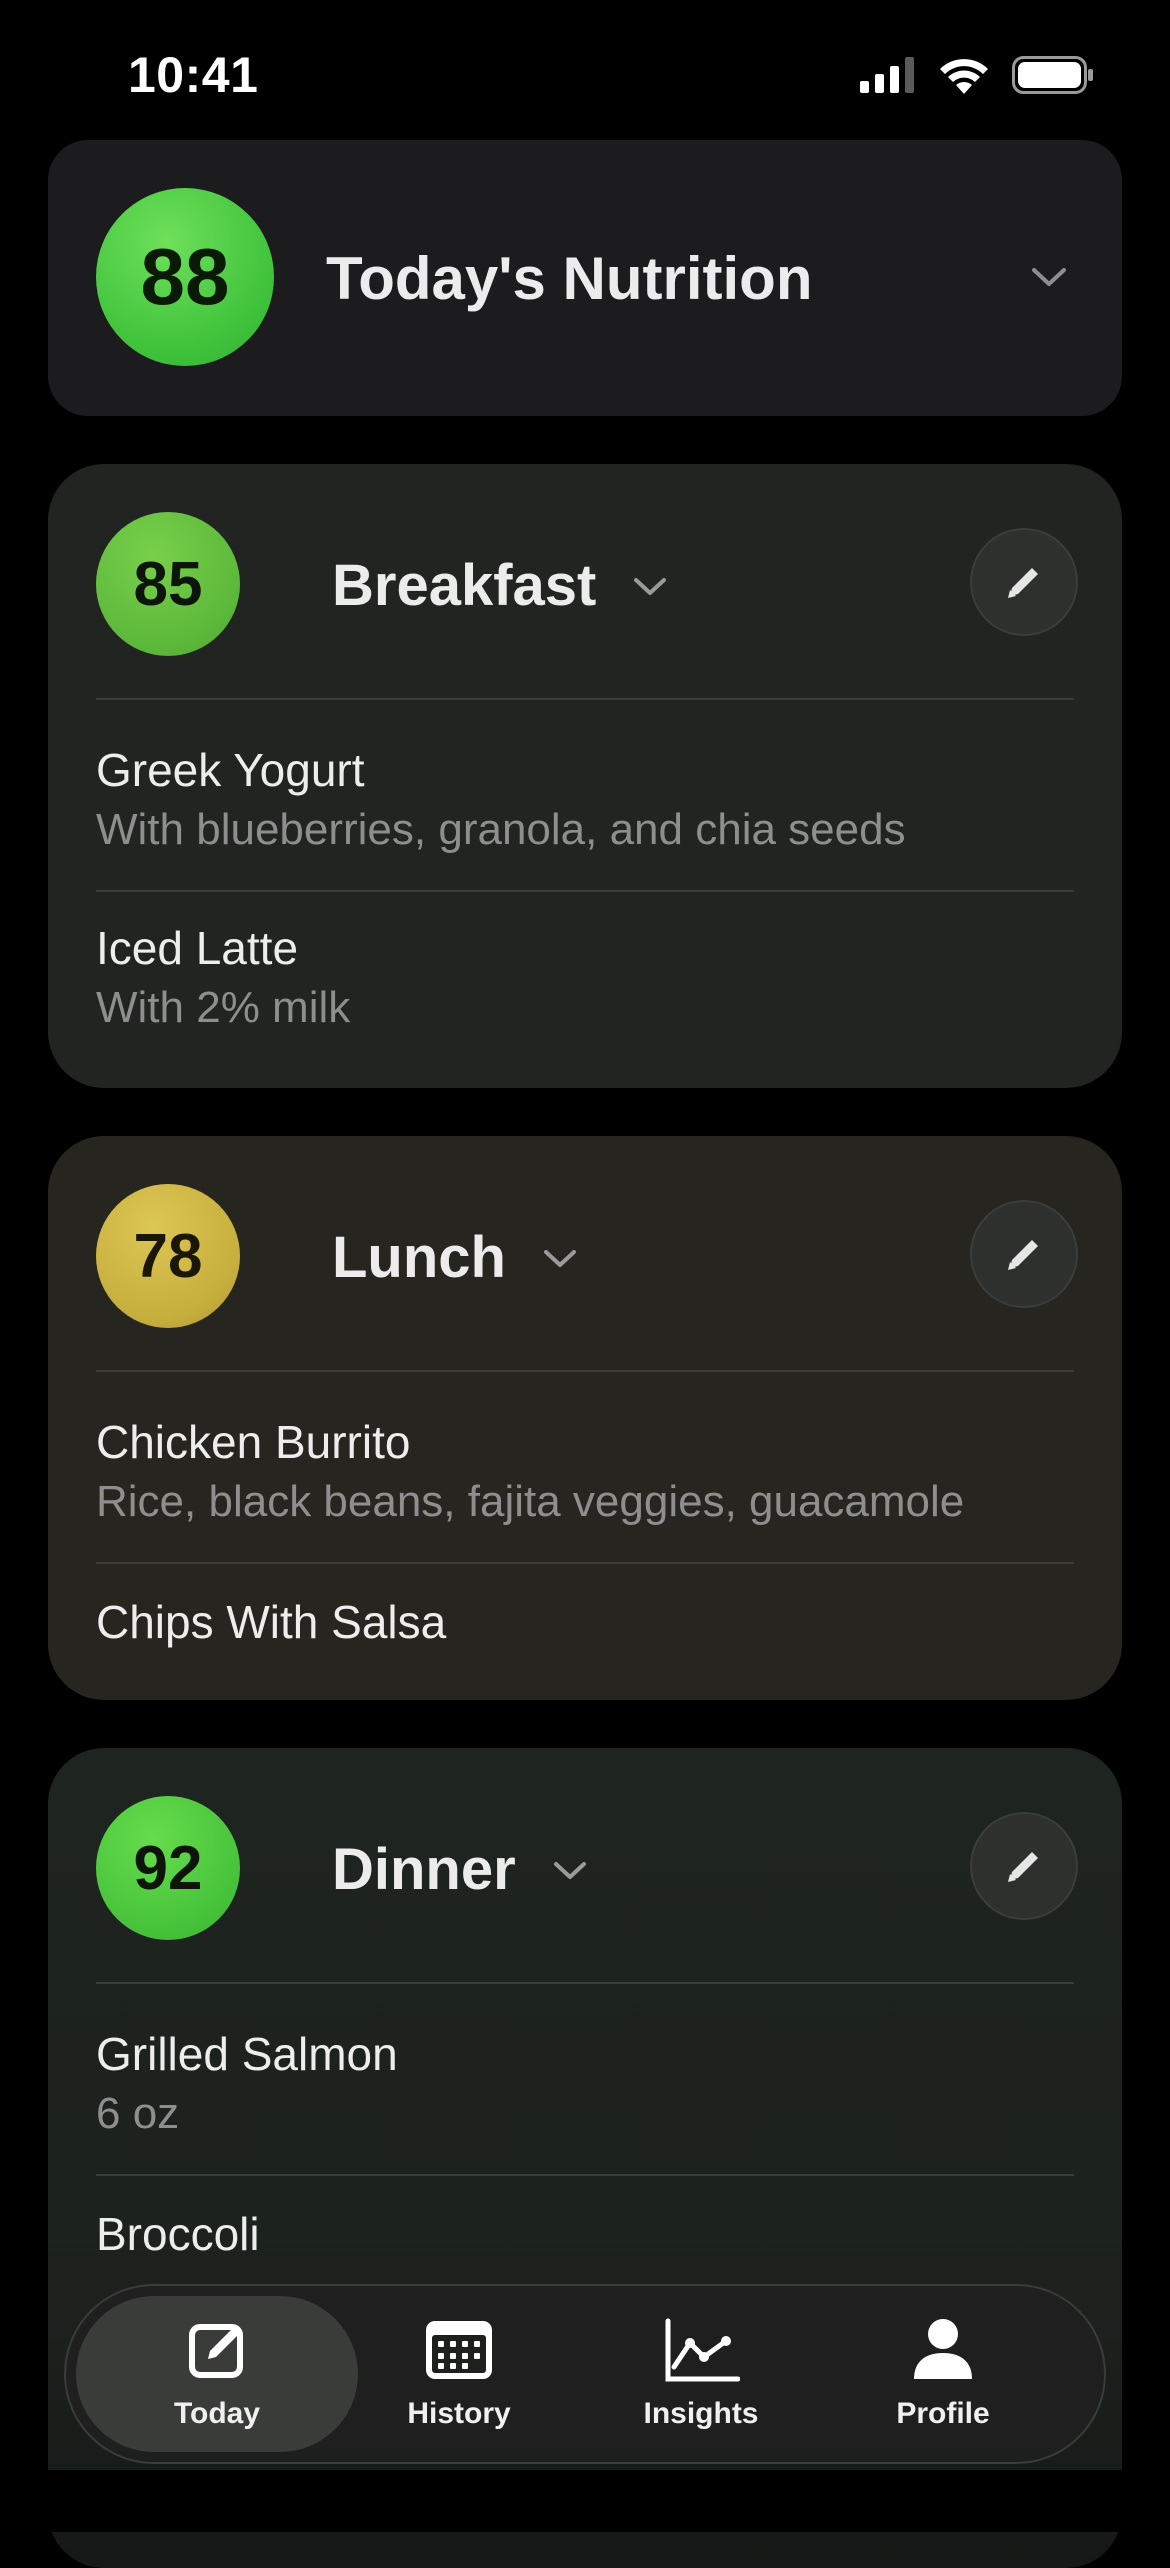 The width and height of the screenshot is (1170, 2568). What do you see at coordinates (887, 75) in the screenshot?
I see `cellular-signal-icon` at bounding box center [887, 75].